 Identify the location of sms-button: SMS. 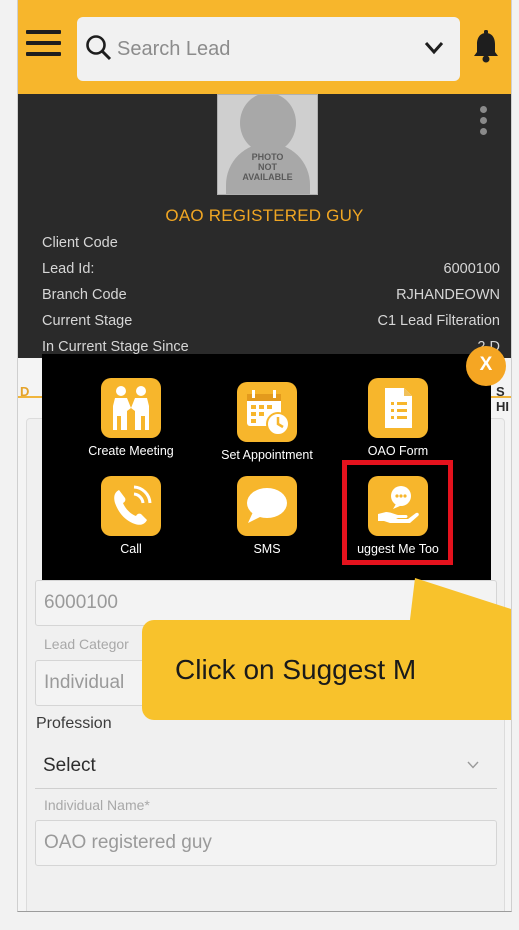
(267, 516).